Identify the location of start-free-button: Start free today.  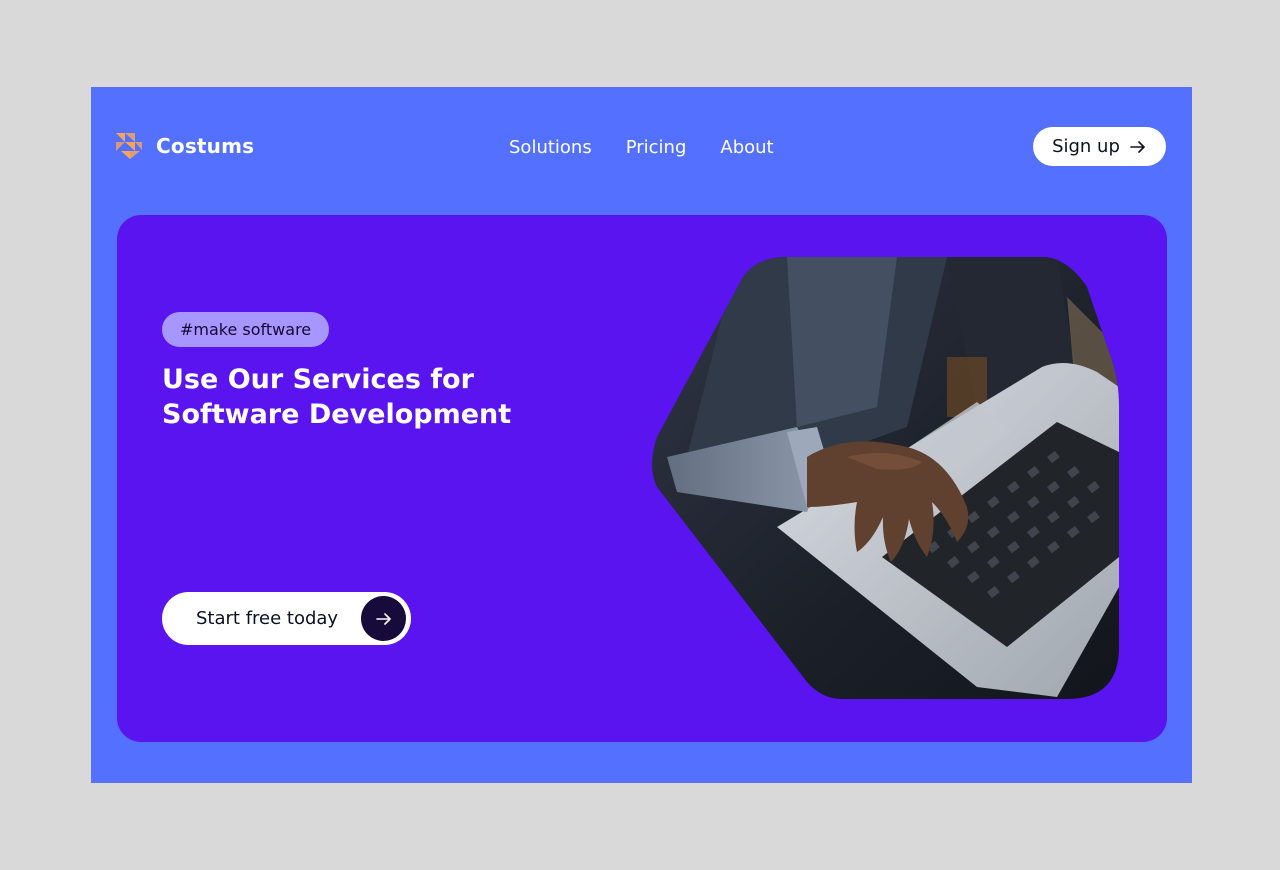
(286, 618).